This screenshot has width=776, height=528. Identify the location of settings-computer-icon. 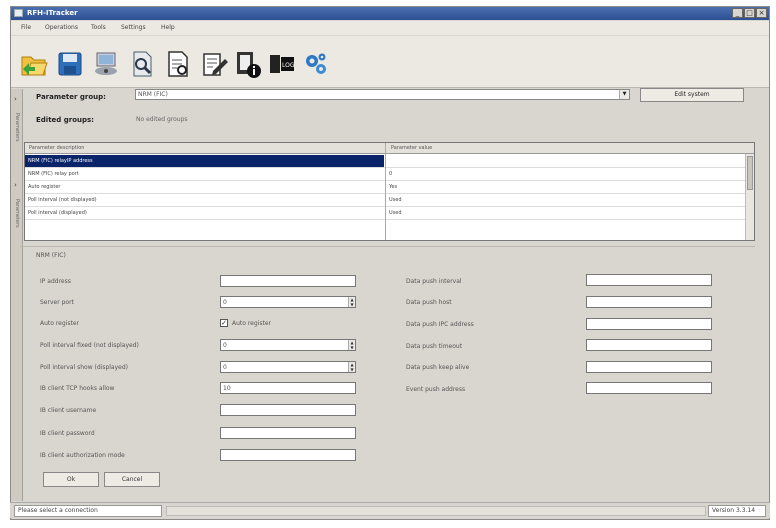
(106, 64).